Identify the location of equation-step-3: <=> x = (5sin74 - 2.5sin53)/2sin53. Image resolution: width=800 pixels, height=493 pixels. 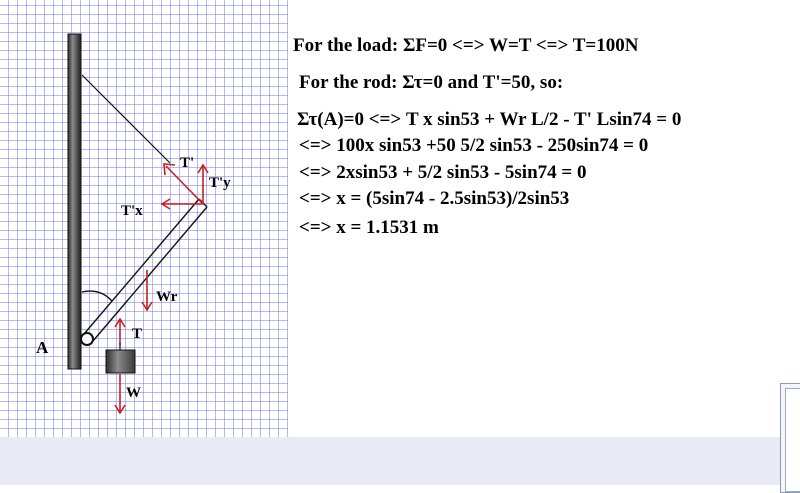
(434, 198).